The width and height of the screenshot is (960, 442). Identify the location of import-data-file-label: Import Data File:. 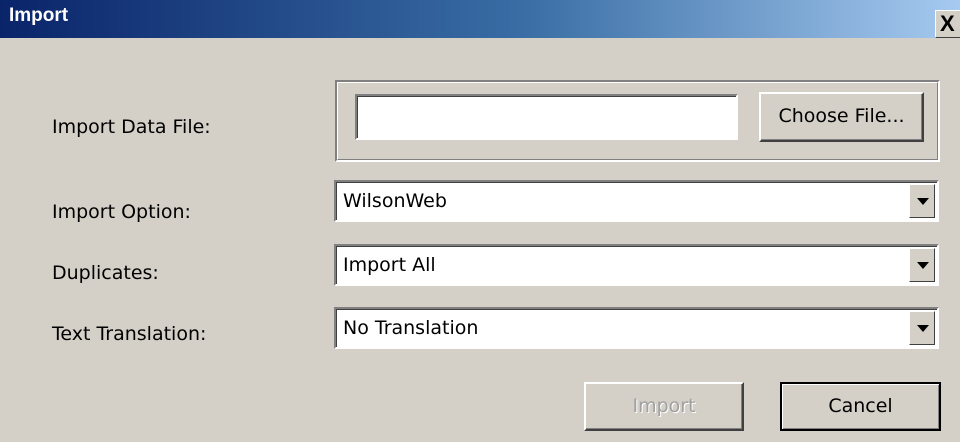
(131, 127).